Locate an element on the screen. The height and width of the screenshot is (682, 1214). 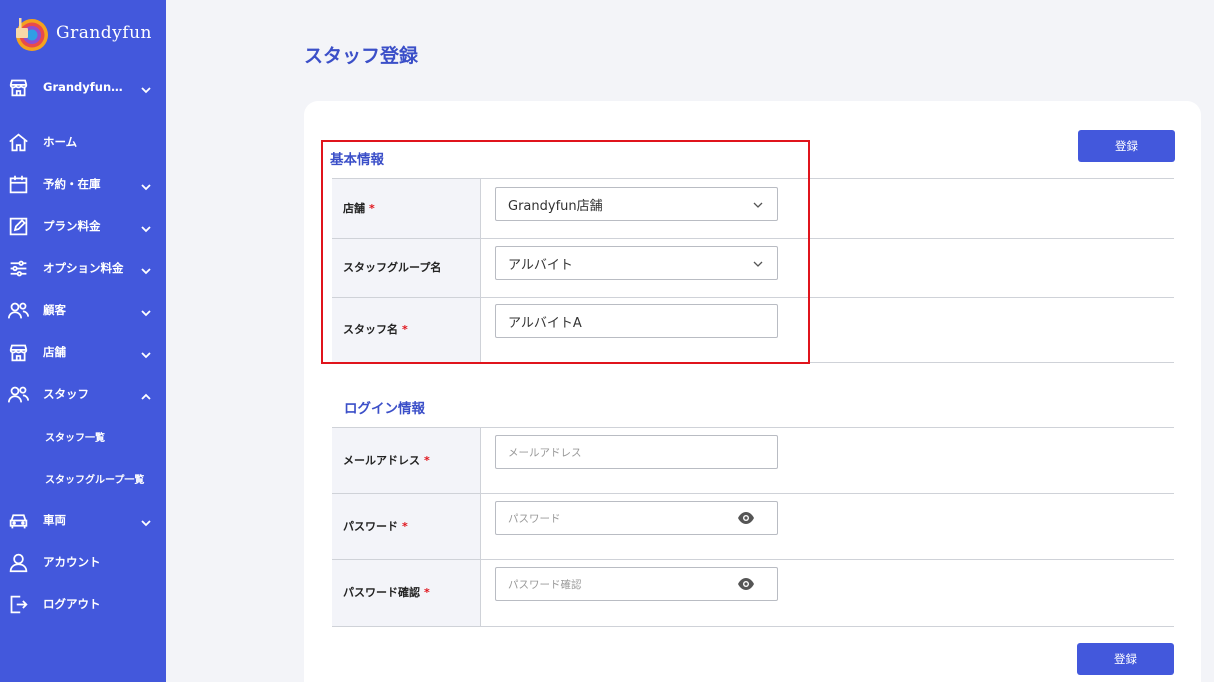
sidebar-item-vehicle: 車両 is located at coordinates (83, 520).